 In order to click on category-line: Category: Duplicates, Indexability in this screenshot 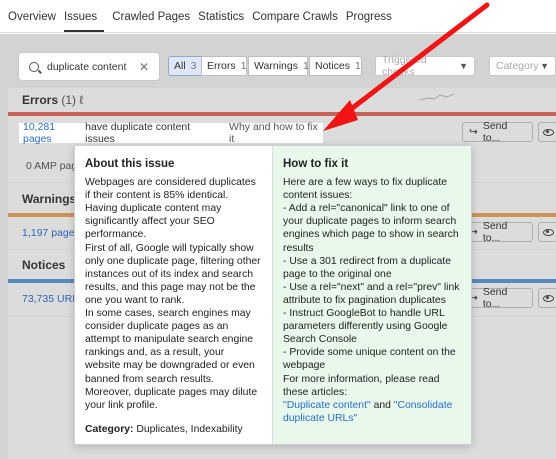, I will do `click(164, 429)`.